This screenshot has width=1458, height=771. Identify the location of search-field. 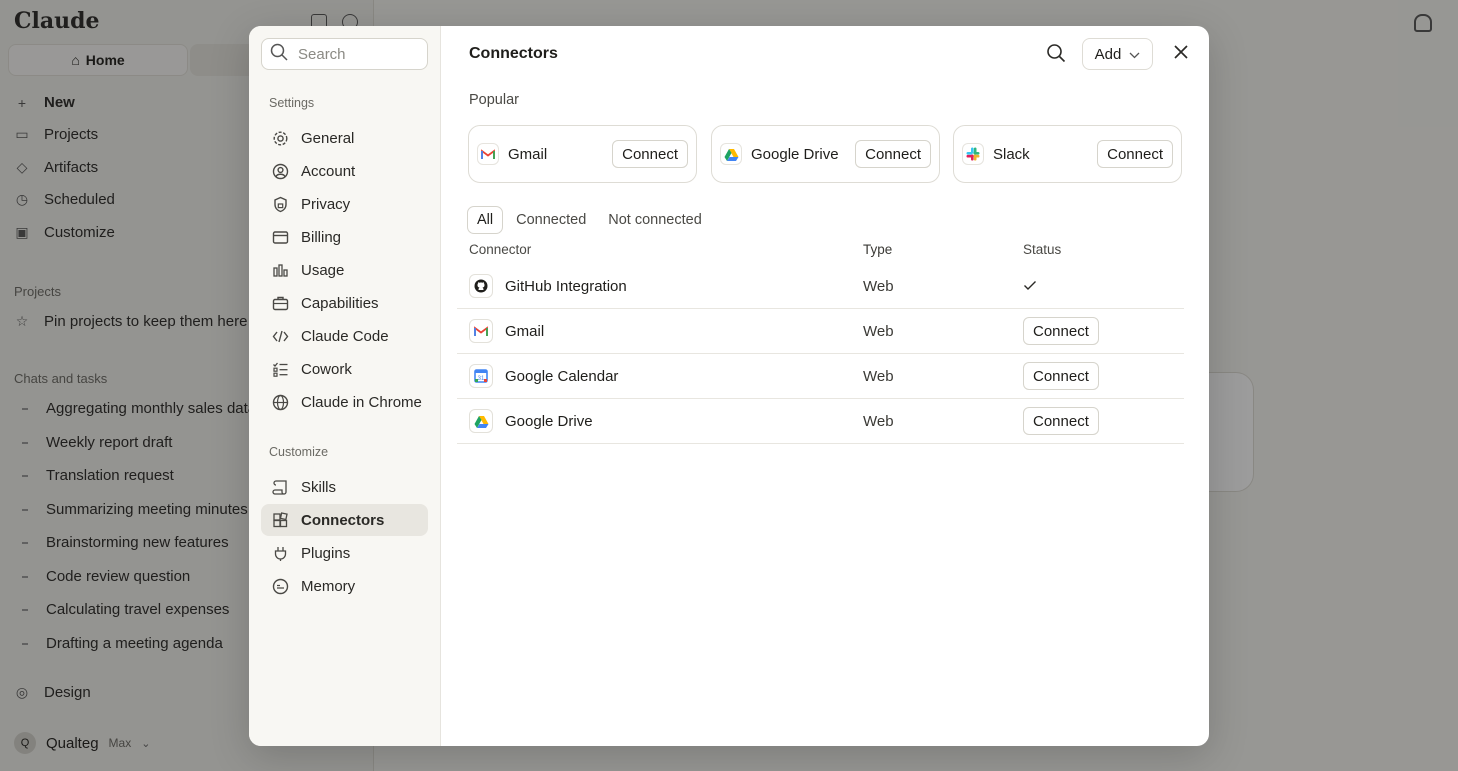
(344, 54).